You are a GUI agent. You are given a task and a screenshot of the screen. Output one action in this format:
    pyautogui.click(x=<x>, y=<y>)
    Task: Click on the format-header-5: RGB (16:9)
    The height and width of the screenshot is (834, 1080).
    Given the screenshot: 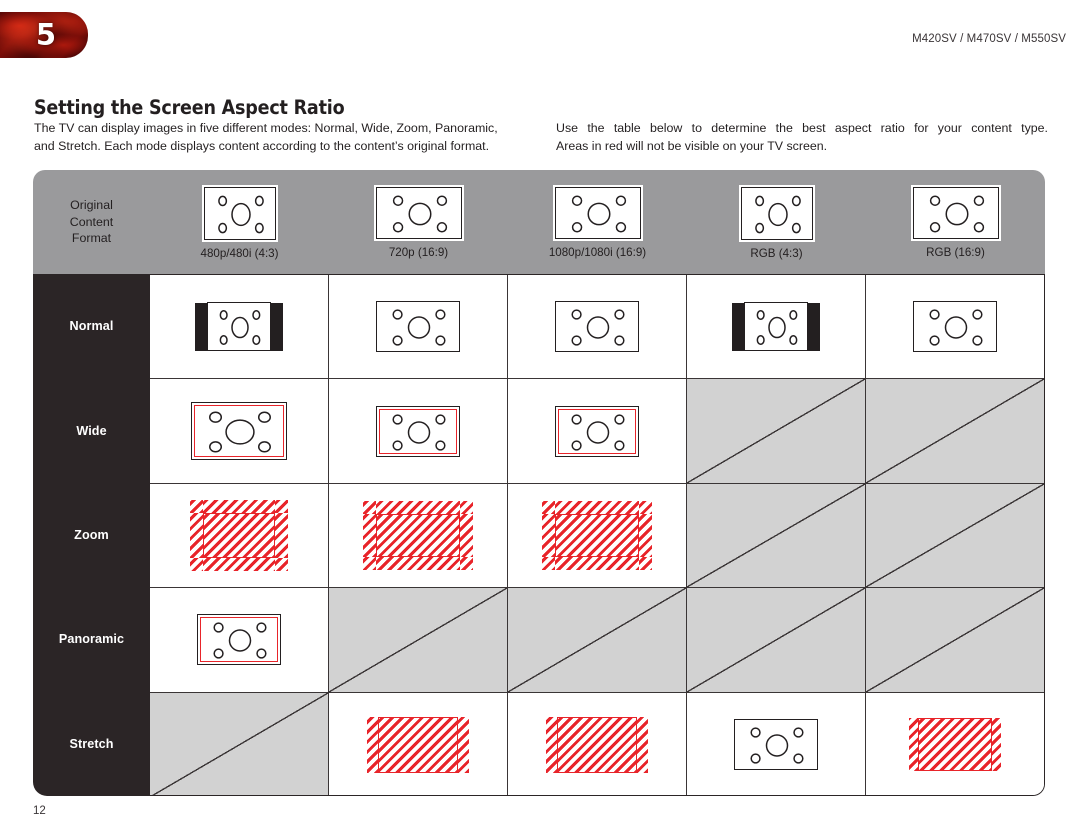 What is the action you would take?
    pyautogui.click(x=955, y=222)
    